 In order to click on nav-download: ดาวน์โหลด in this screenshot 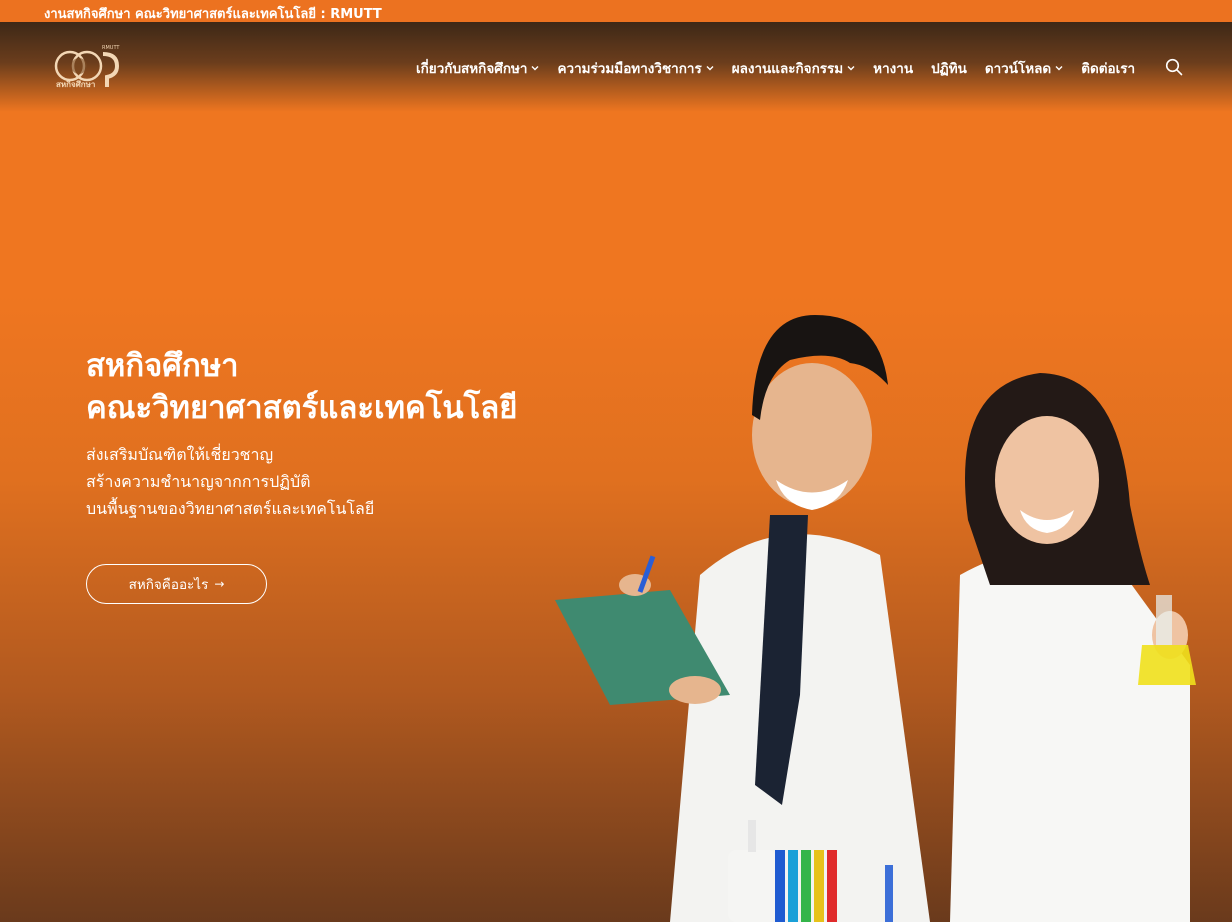, I will do `click(1024, 68)`.